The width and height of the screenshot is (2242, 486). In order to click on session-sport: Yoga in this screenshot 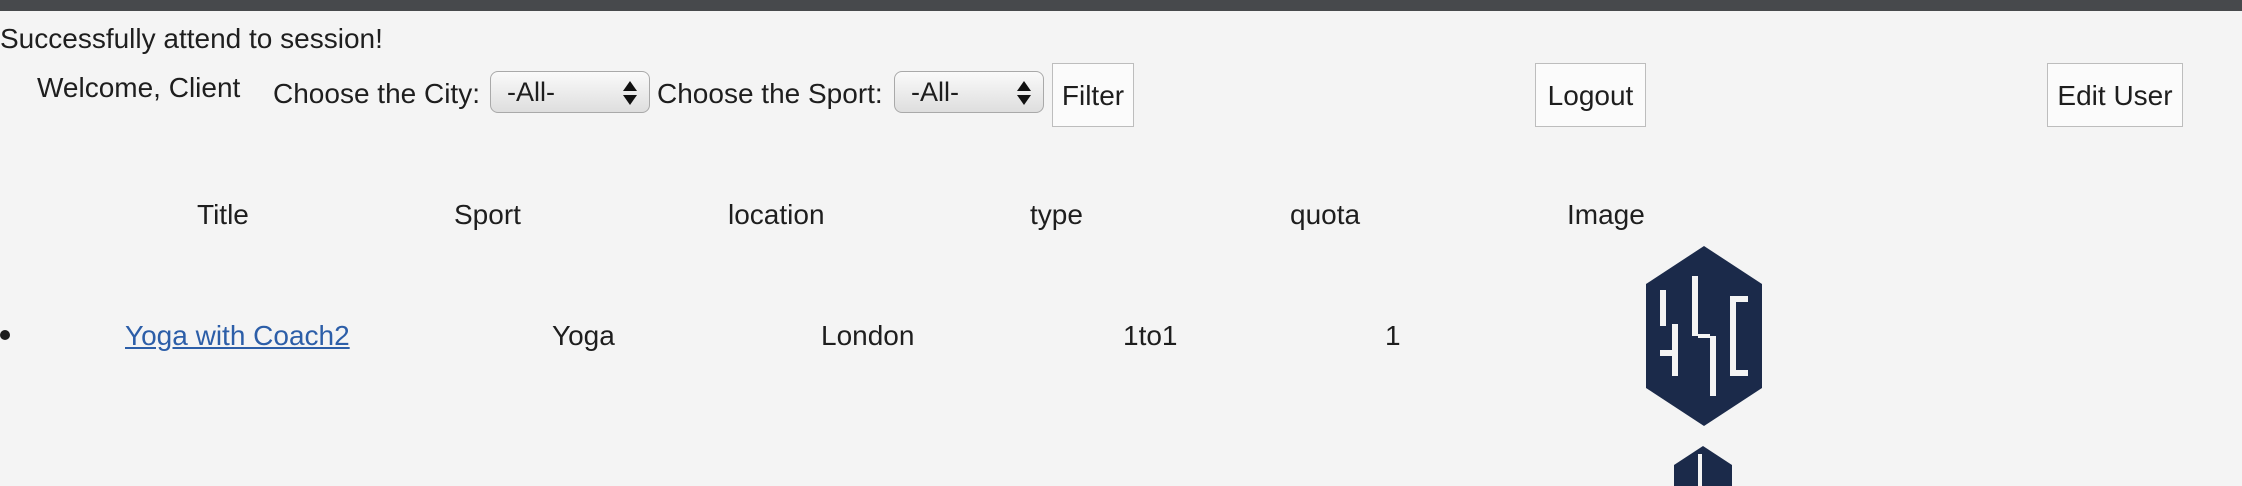, I will do `click(583, 335)`.